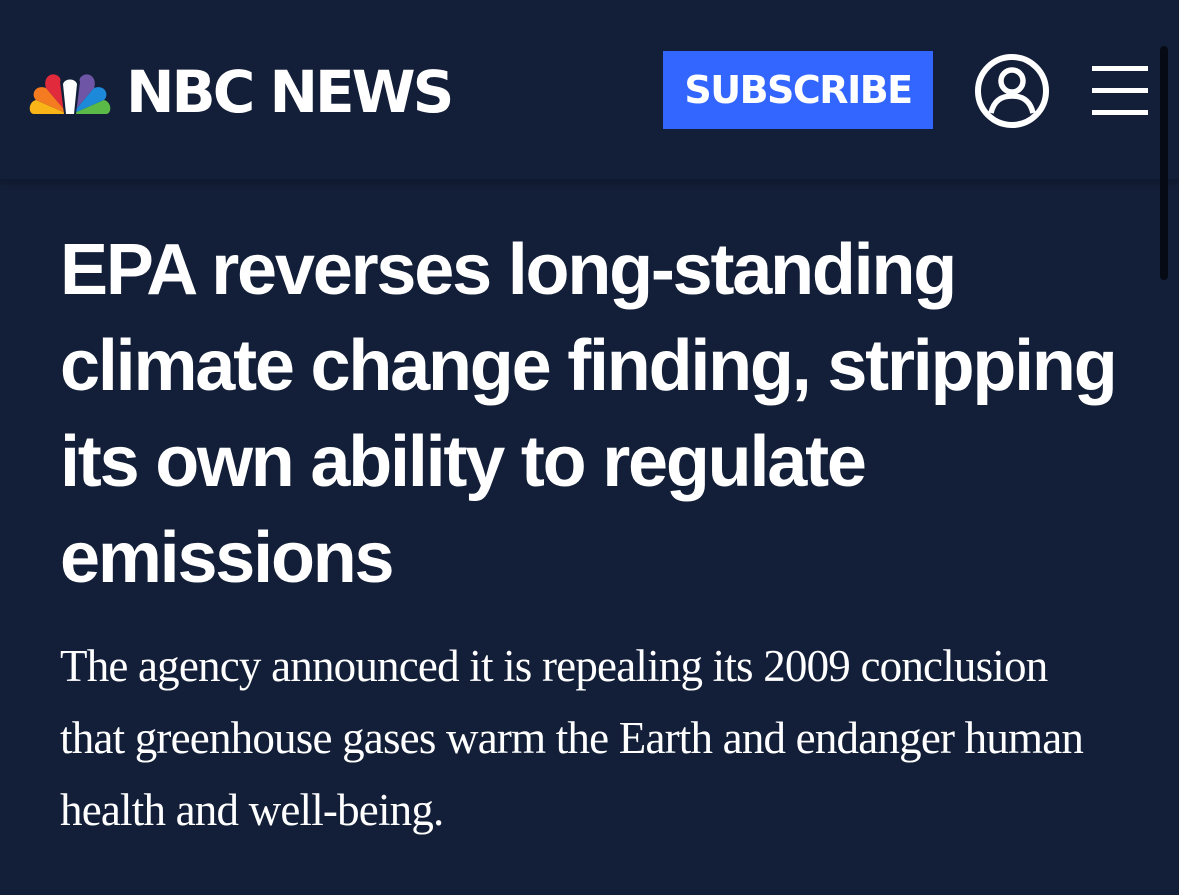 Image resolution: width=1179 pixels, height=895 pixels. Describe the element at coordinates (1164, 163) in the screenshot. I see `scrollbar` at that location.